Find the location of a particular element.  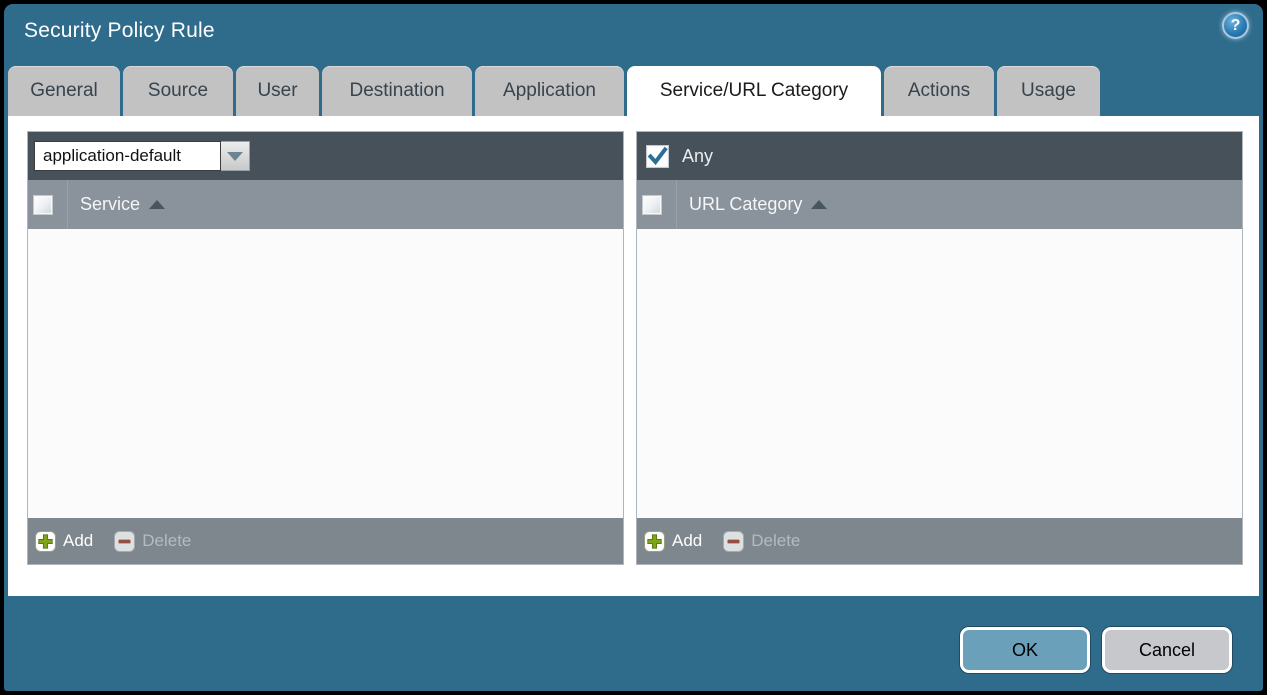

dialog-title: Security Policy Rule is located at coordinates (119, 30).